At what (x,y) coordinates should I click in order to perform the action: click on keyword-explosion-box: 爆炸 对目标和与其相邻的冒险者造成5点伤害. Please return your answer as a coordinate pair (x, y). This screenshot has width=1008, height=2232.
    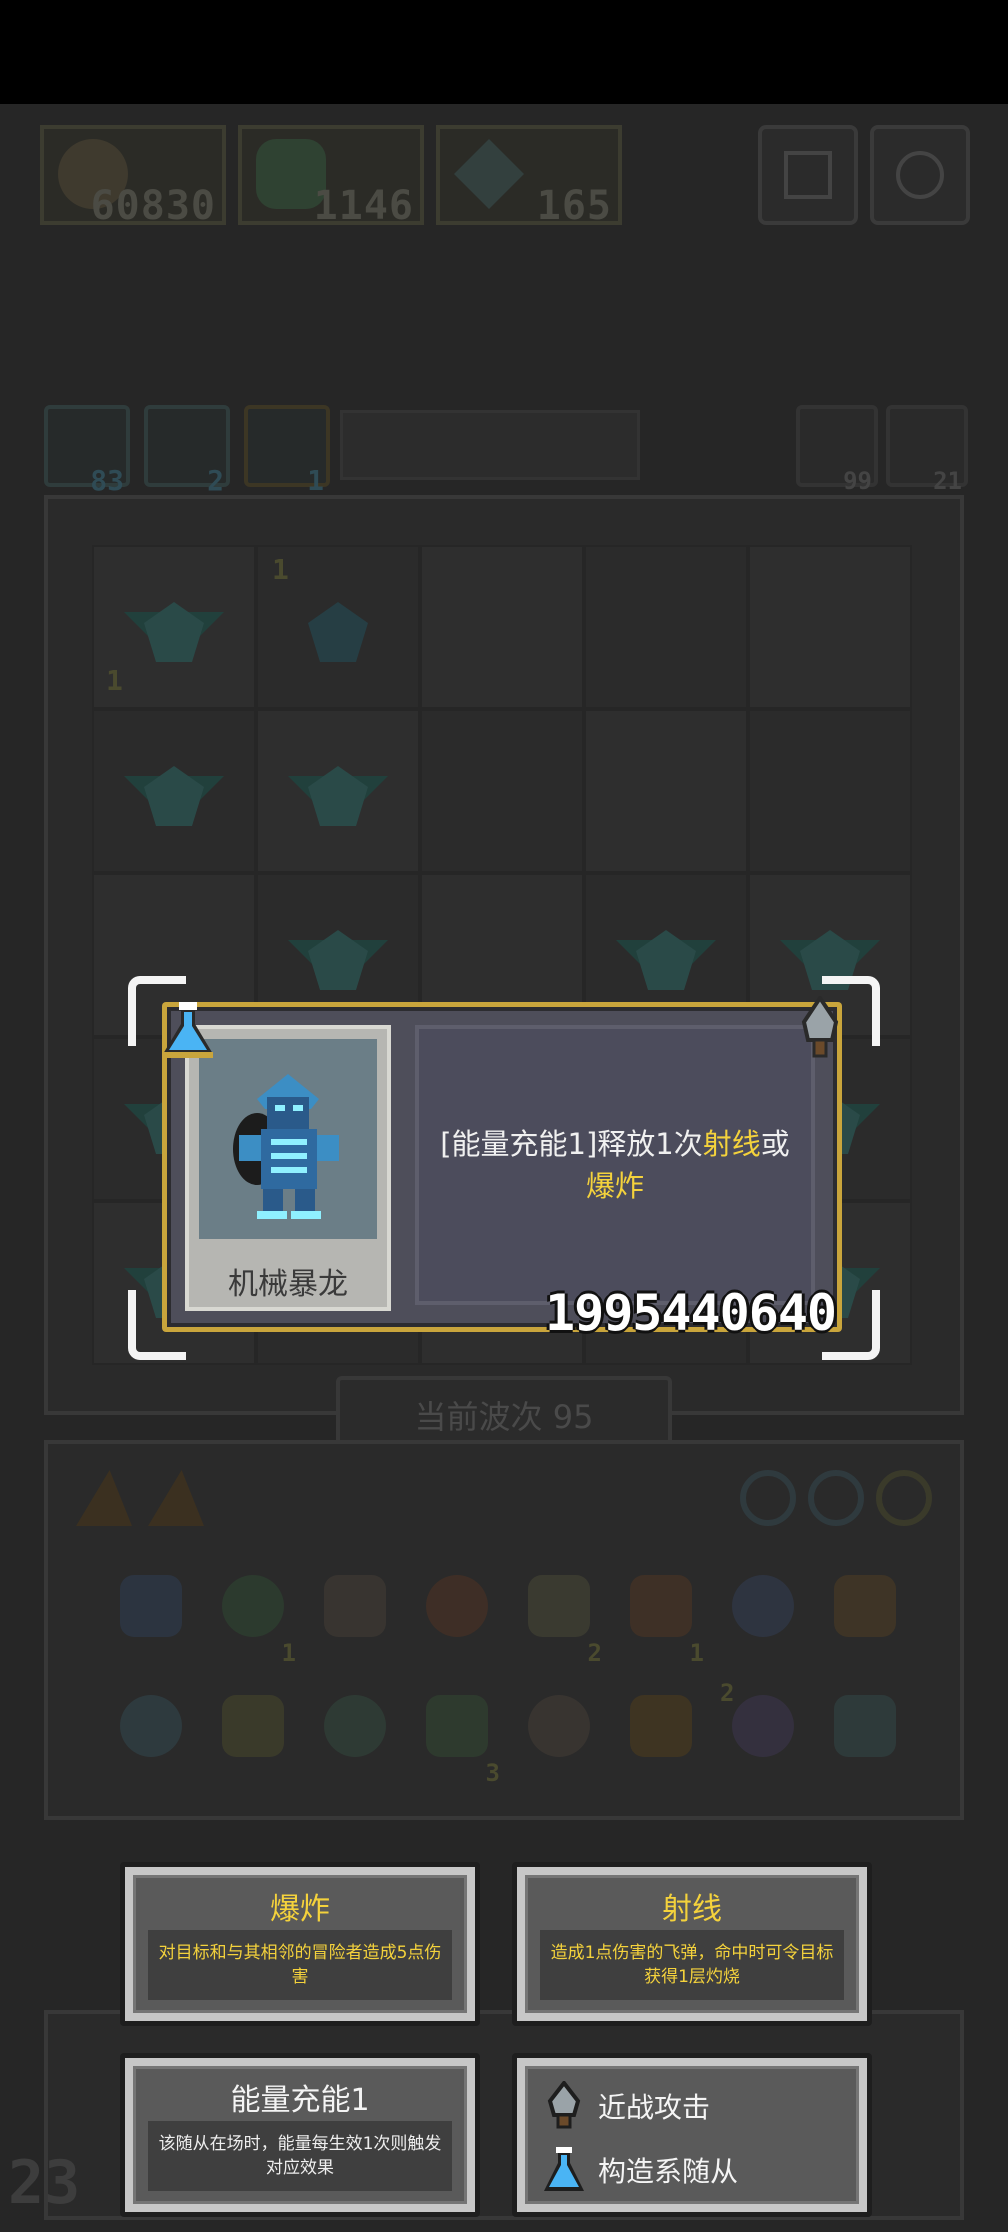
    Looking at the image, I should click on (300, 1944).